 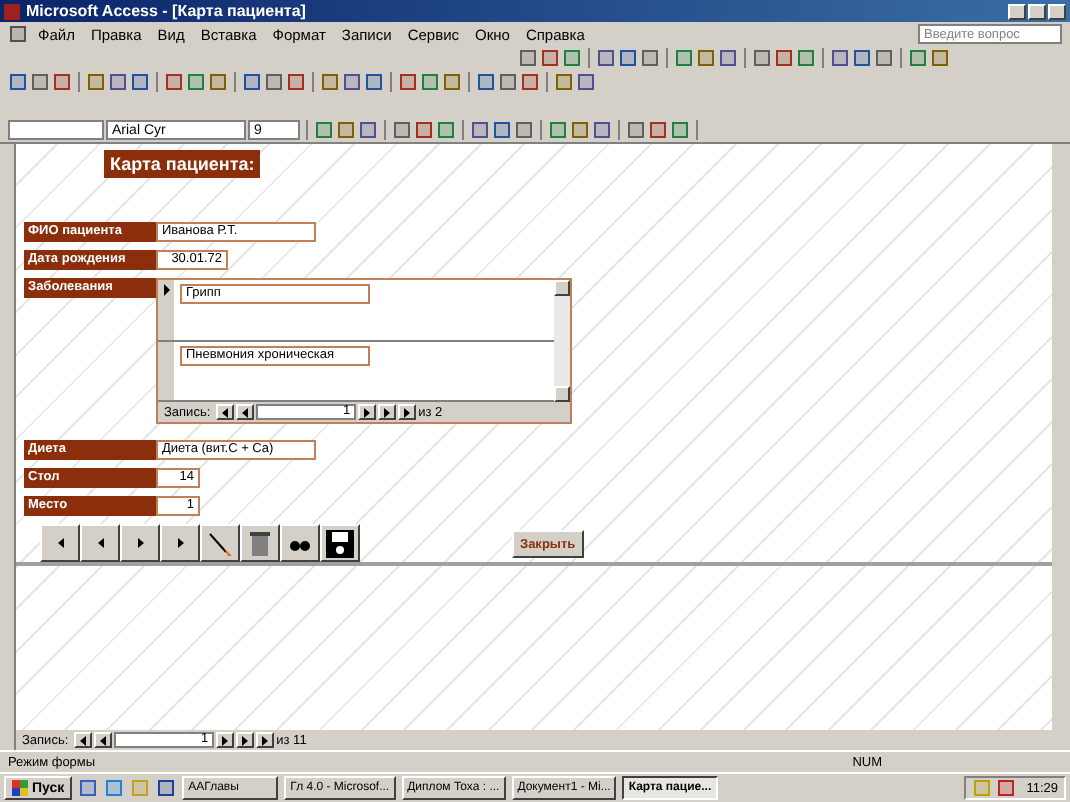 I want to click on prev-record-button, so click(x=100, y=543).